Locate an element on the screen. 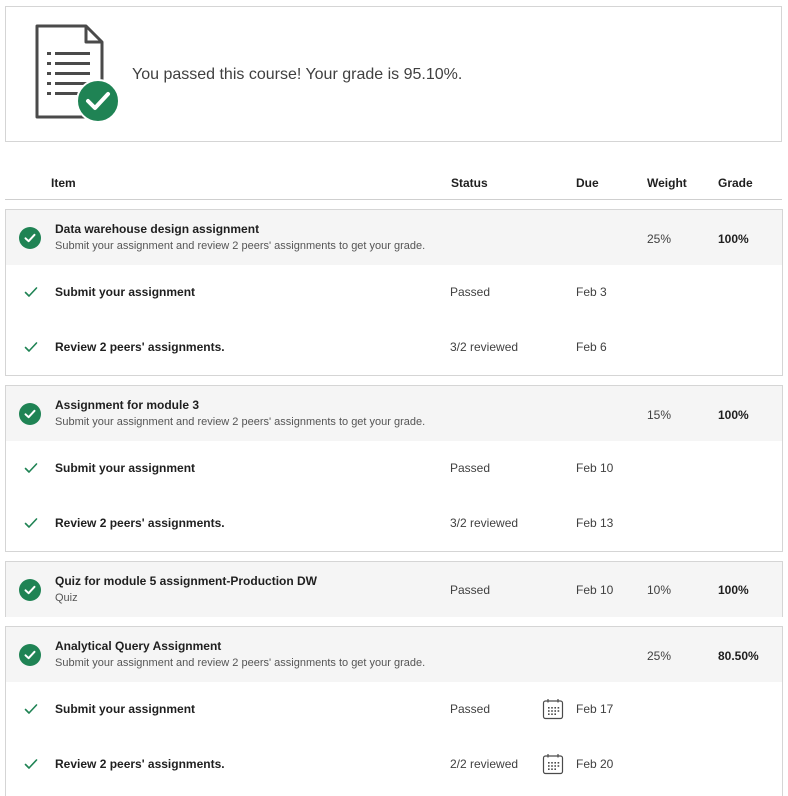 This screenshot has height=796, width=788. sub-item-due: Feb 13 is located at coordinates (595, 523).